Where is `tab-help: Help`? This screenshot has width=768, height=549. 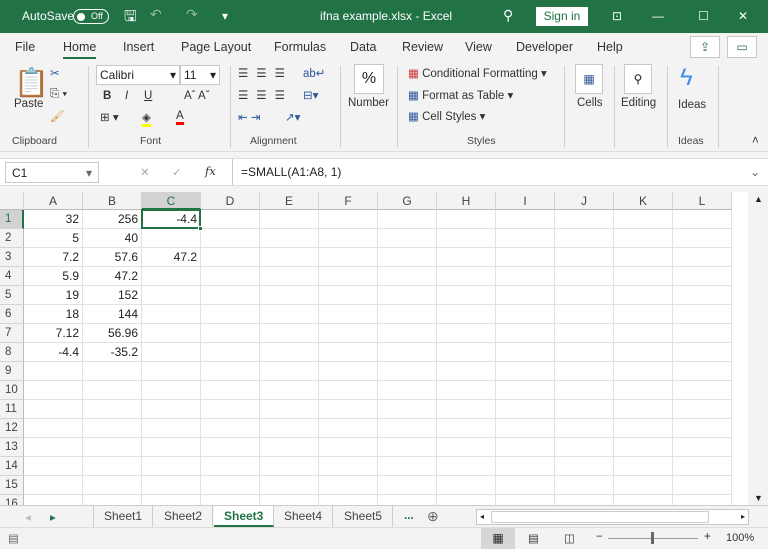
tab-help: Help is located at coordinates (610, 47).